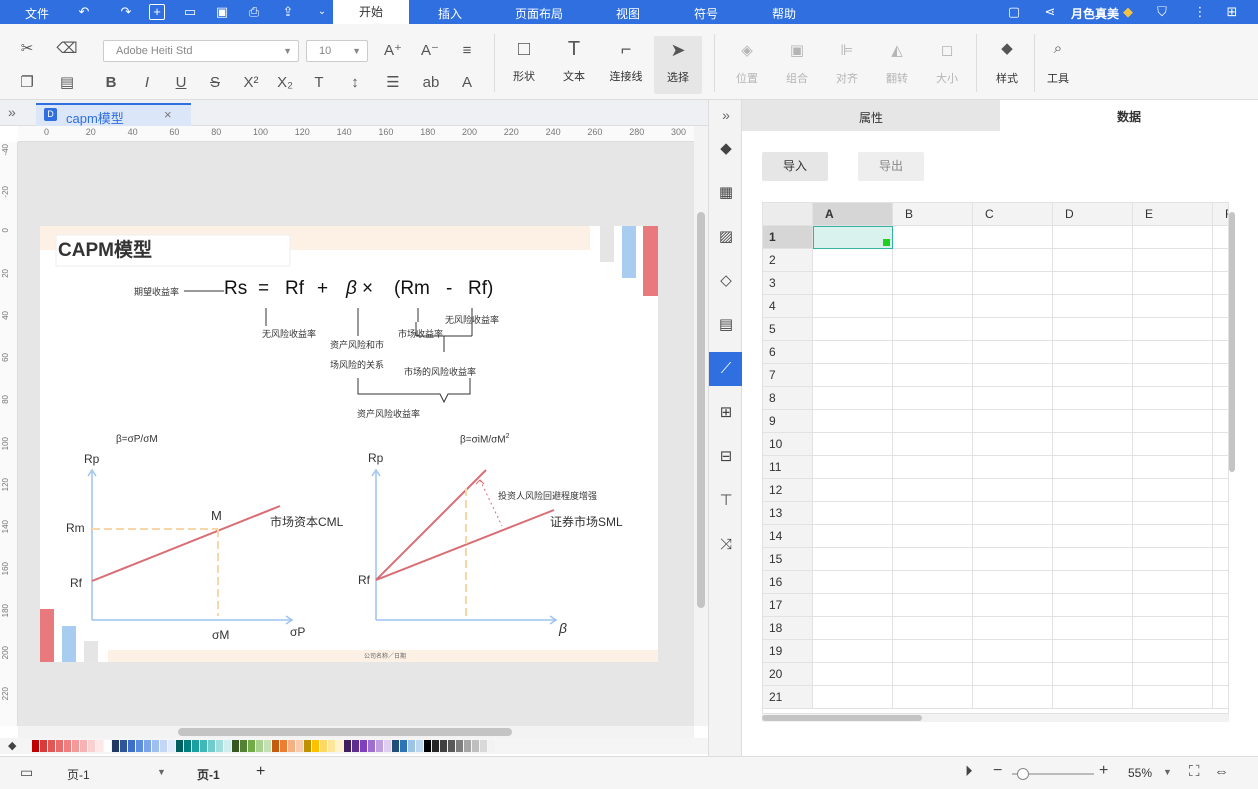  I want to click on zoom-slider, so click(1053, 774).